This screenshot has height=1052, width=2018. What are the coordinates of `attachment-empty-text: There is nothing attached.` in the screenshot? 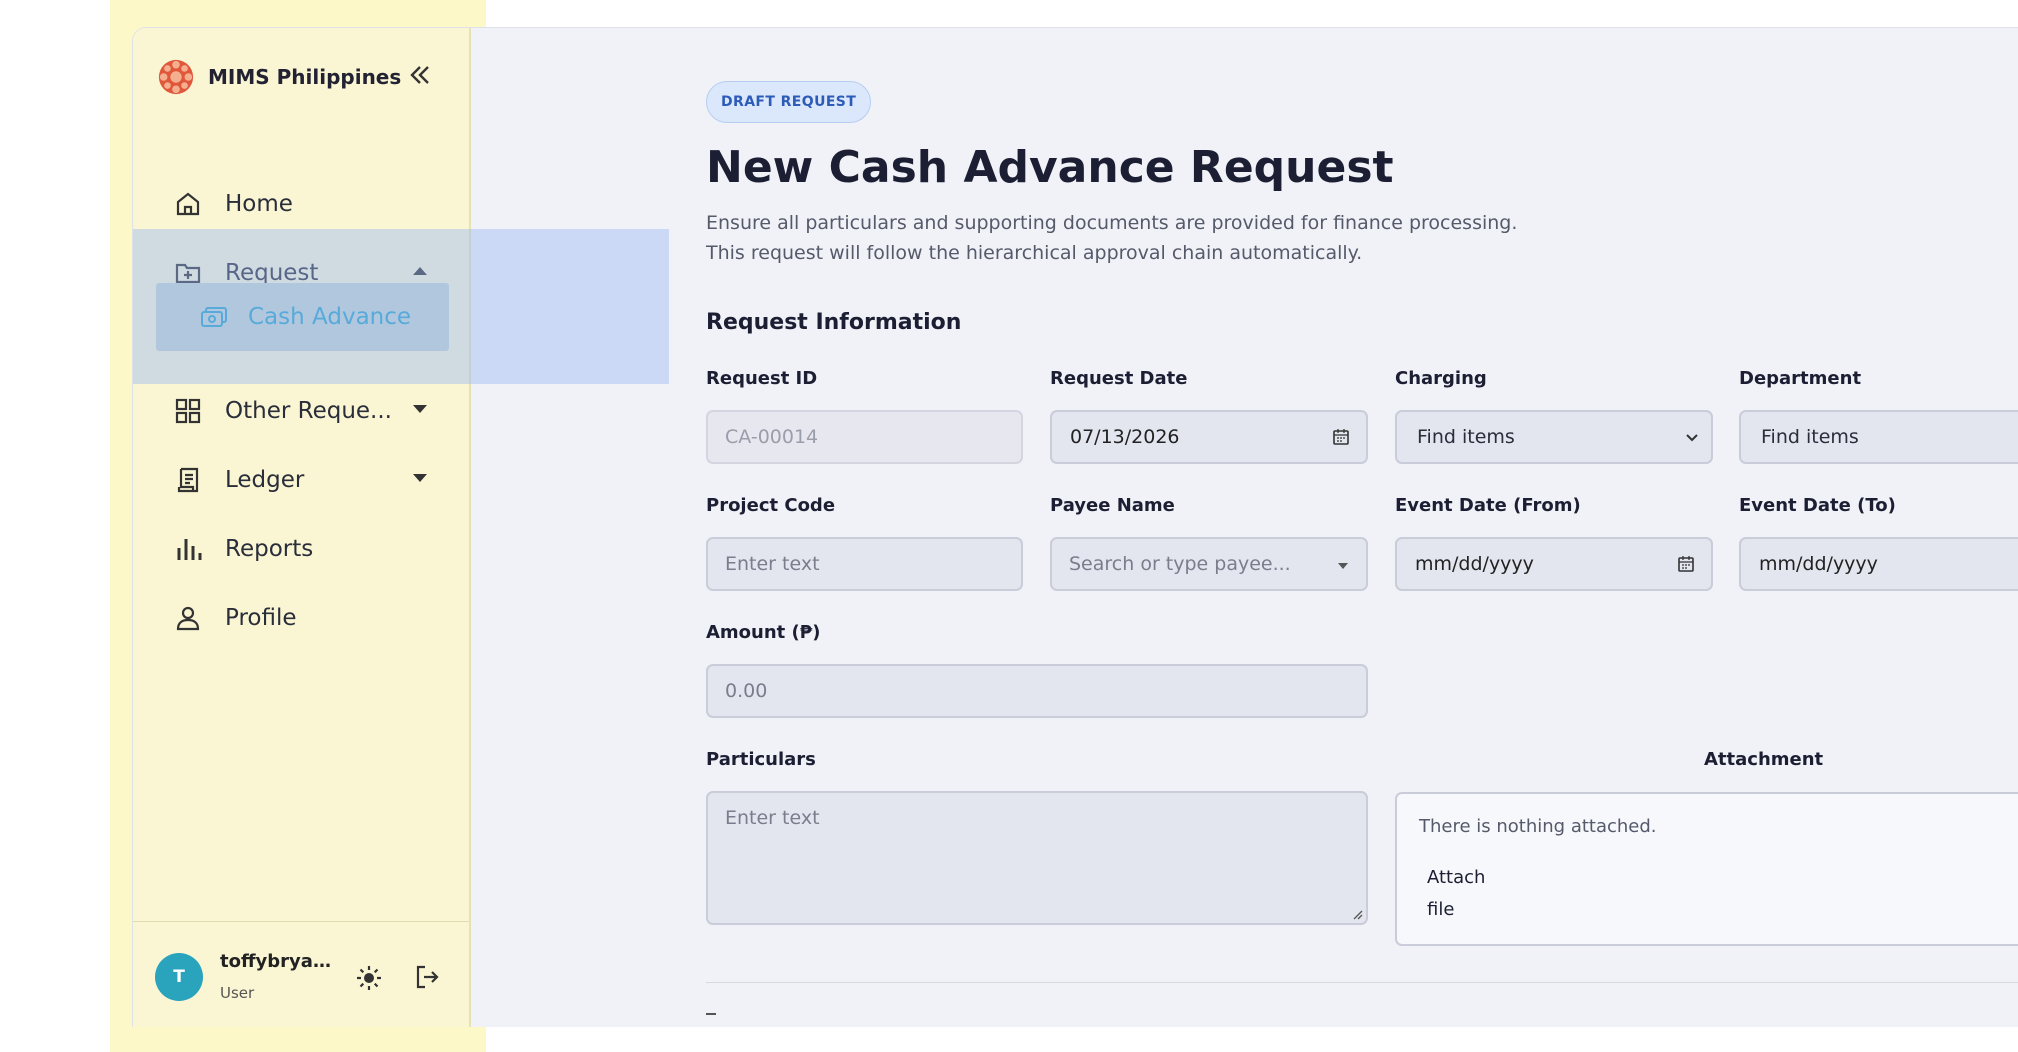 It's located at (1538, 826).